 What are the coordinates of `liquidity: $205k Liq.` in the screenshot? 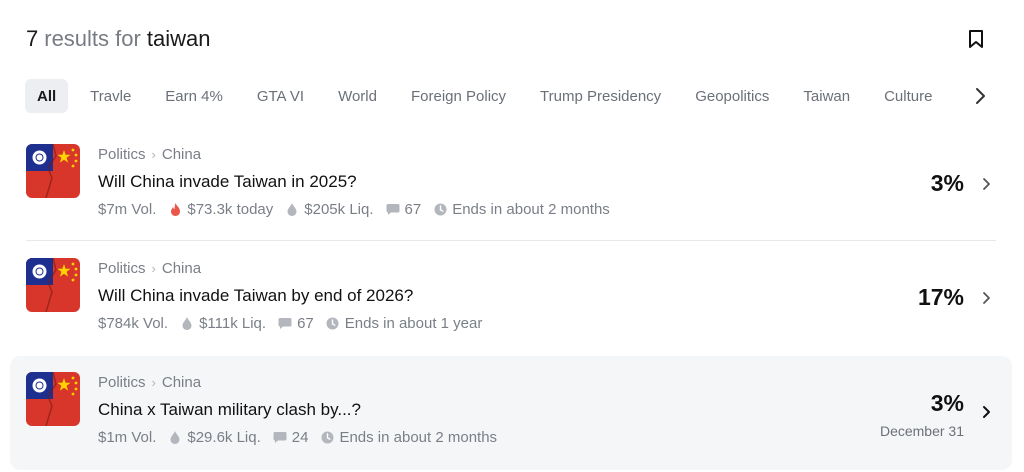 It's located at (329, 209).